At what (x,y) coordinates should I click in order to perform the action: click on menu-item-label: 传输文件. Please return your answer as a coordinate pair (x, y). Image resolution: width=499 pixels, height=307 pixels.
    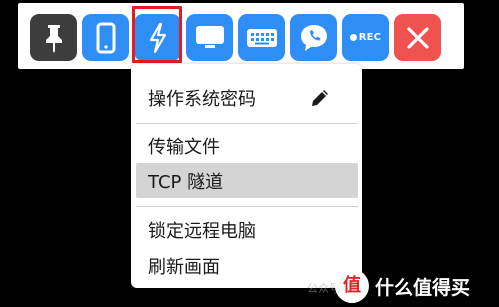
    Looking at the image, I should click on (184, 147).